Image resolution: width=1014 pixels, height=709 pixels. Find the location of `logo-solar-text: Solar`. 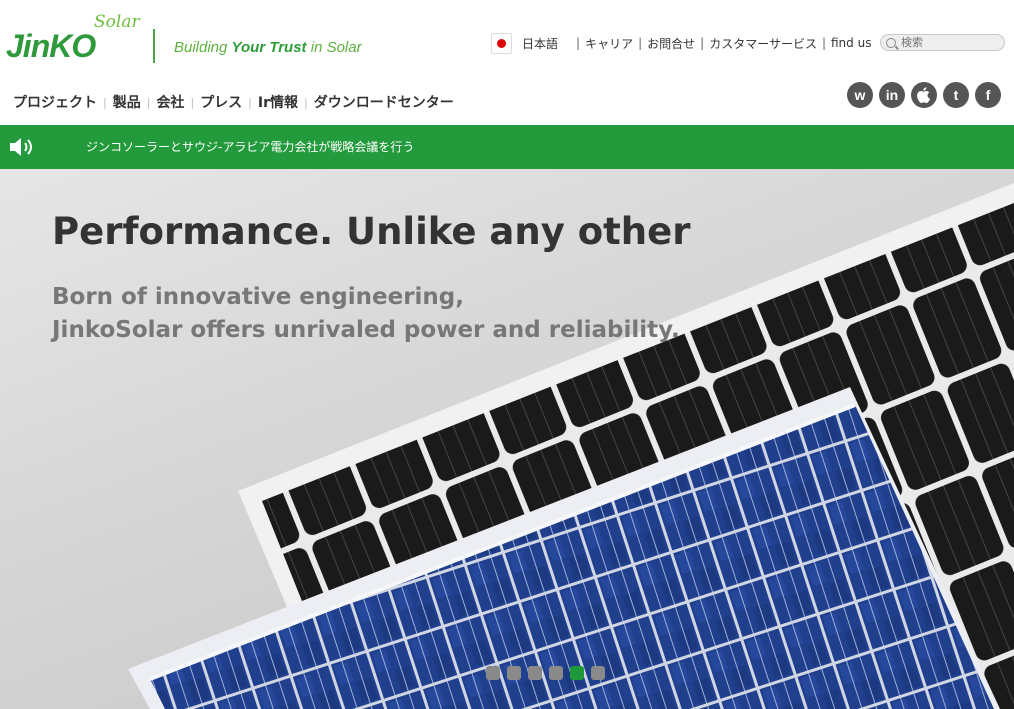

logo-solar-text: Solar is located at coordinates (117, 22).